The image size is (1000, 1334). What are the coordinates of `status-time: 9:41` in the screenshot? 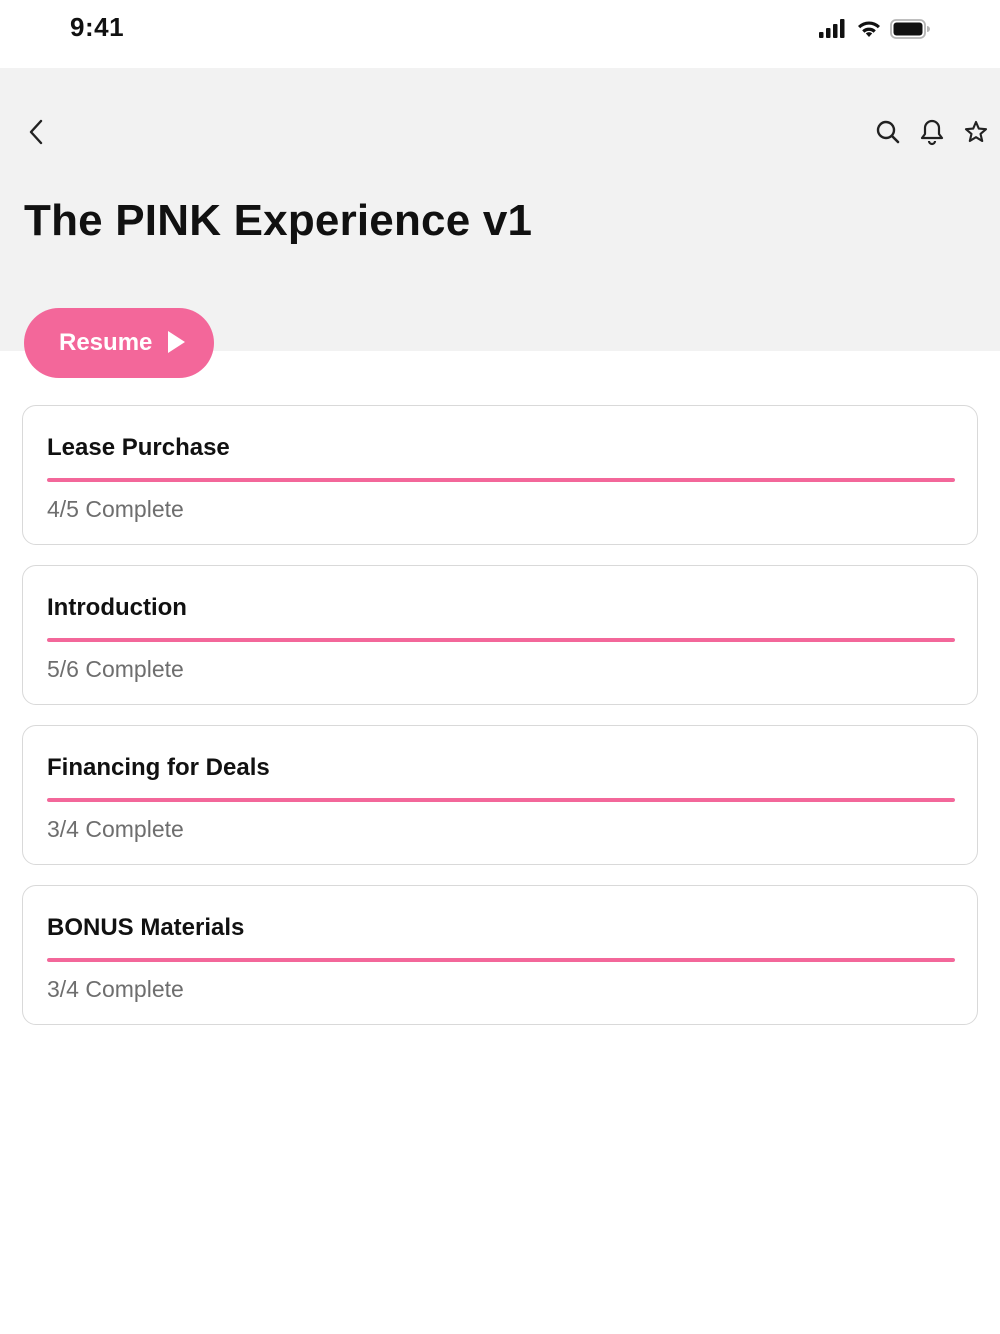 It's located at (97, 27).